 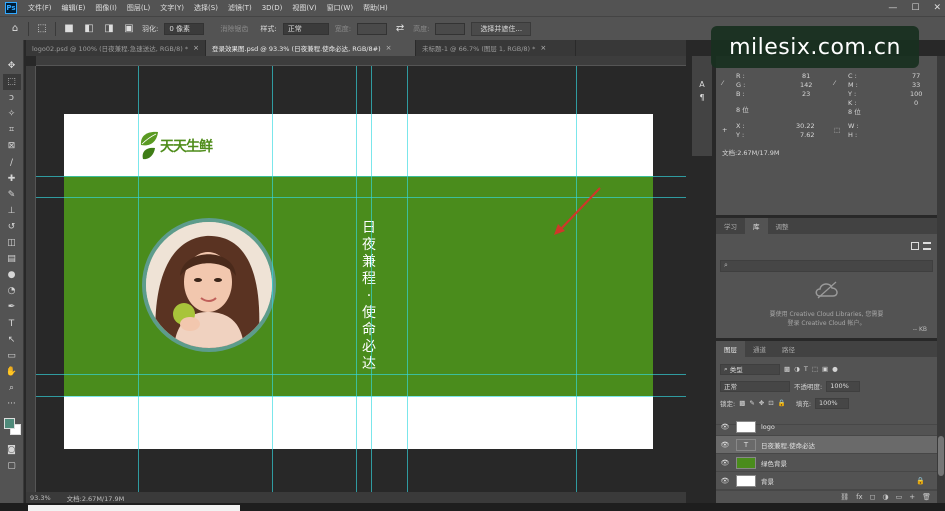 I want to click on filter-type-icon: T, so click(x=806, y=369).